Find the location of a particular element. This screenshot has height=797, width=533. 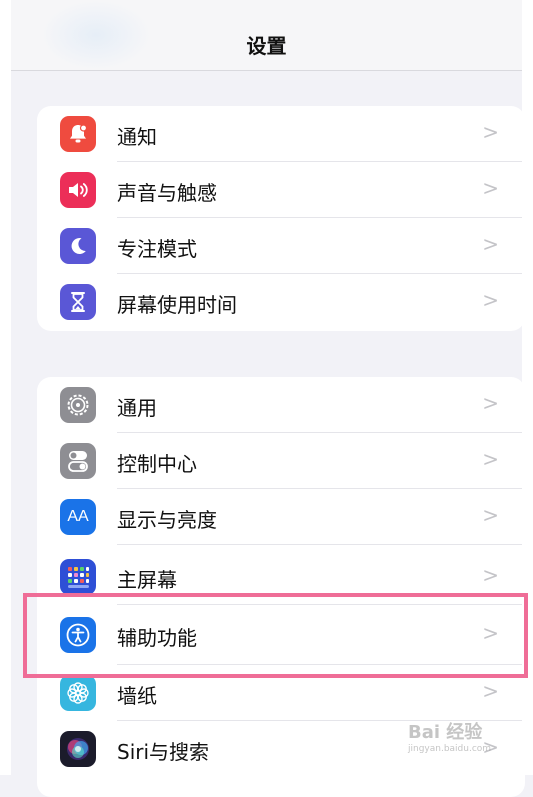

siri-icon is located at coordinates (78, 749).